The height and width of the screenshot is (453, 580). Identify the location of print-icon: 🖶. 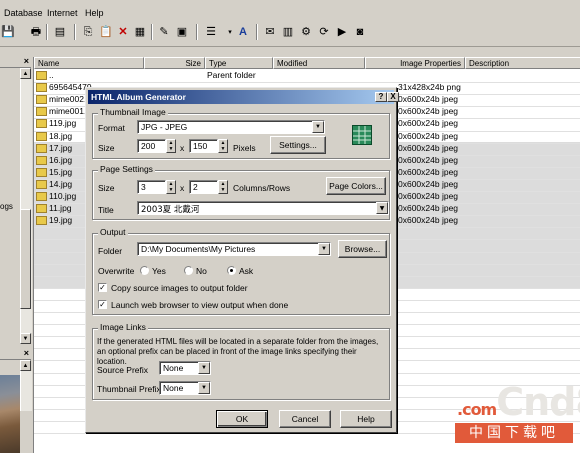
(36, 32).